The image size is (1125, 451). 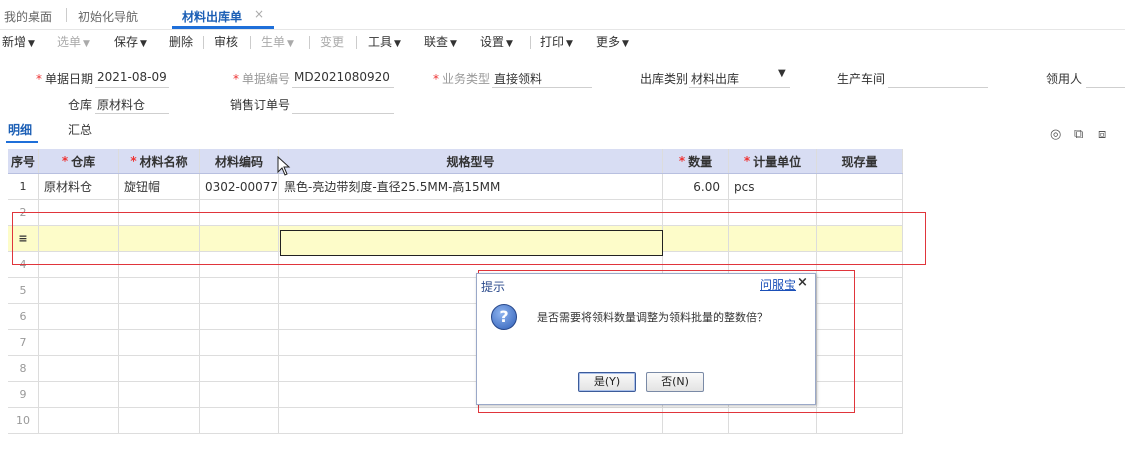 I want to click on cell-material-name: 旋钮帽, so click(x=159, y=186).